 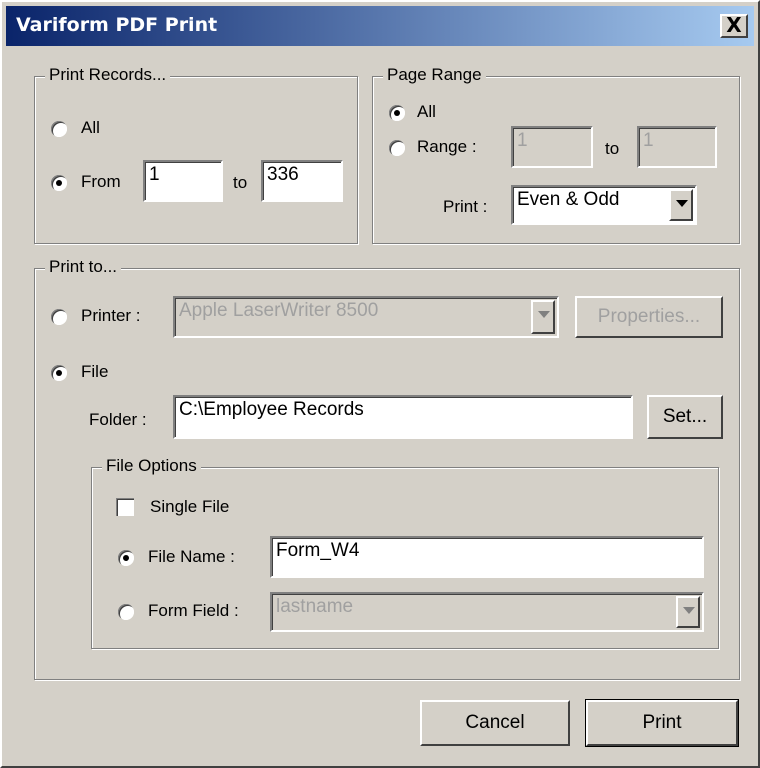 What do you see at coordinates (59, 129) in the screenshot?
I see `records-all-radio` at bounding box center [59, 129].